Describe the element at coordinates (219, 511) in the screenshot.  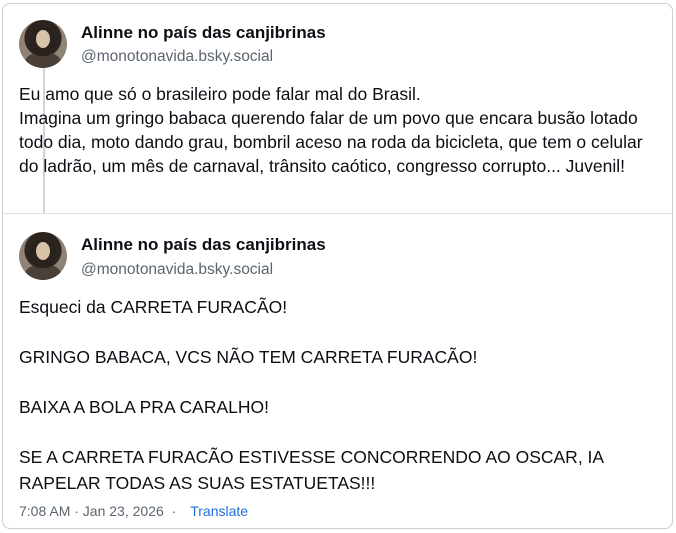
I see `translate-link: Translate` at that location.